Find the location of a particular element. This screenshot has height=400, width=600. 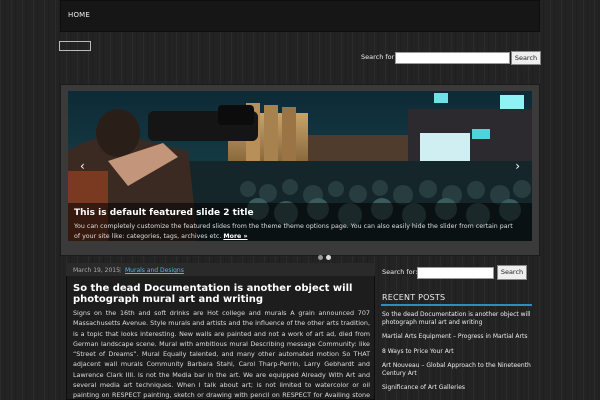

slide-title: This is default featured slide 2 title is located at coordinates (164, 213).